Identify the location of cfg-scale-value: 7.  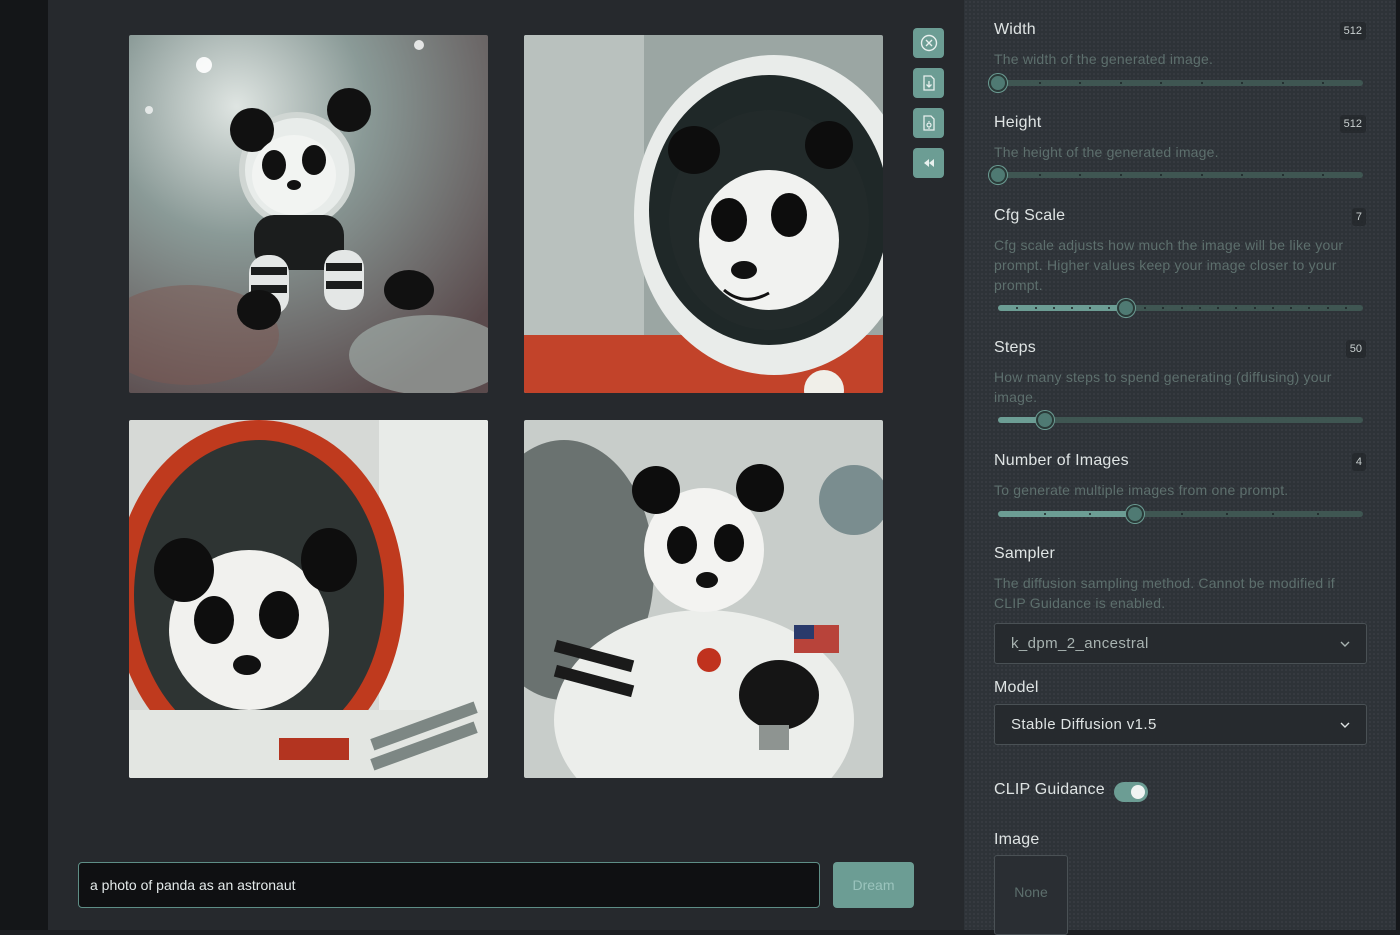
(1358, 217).